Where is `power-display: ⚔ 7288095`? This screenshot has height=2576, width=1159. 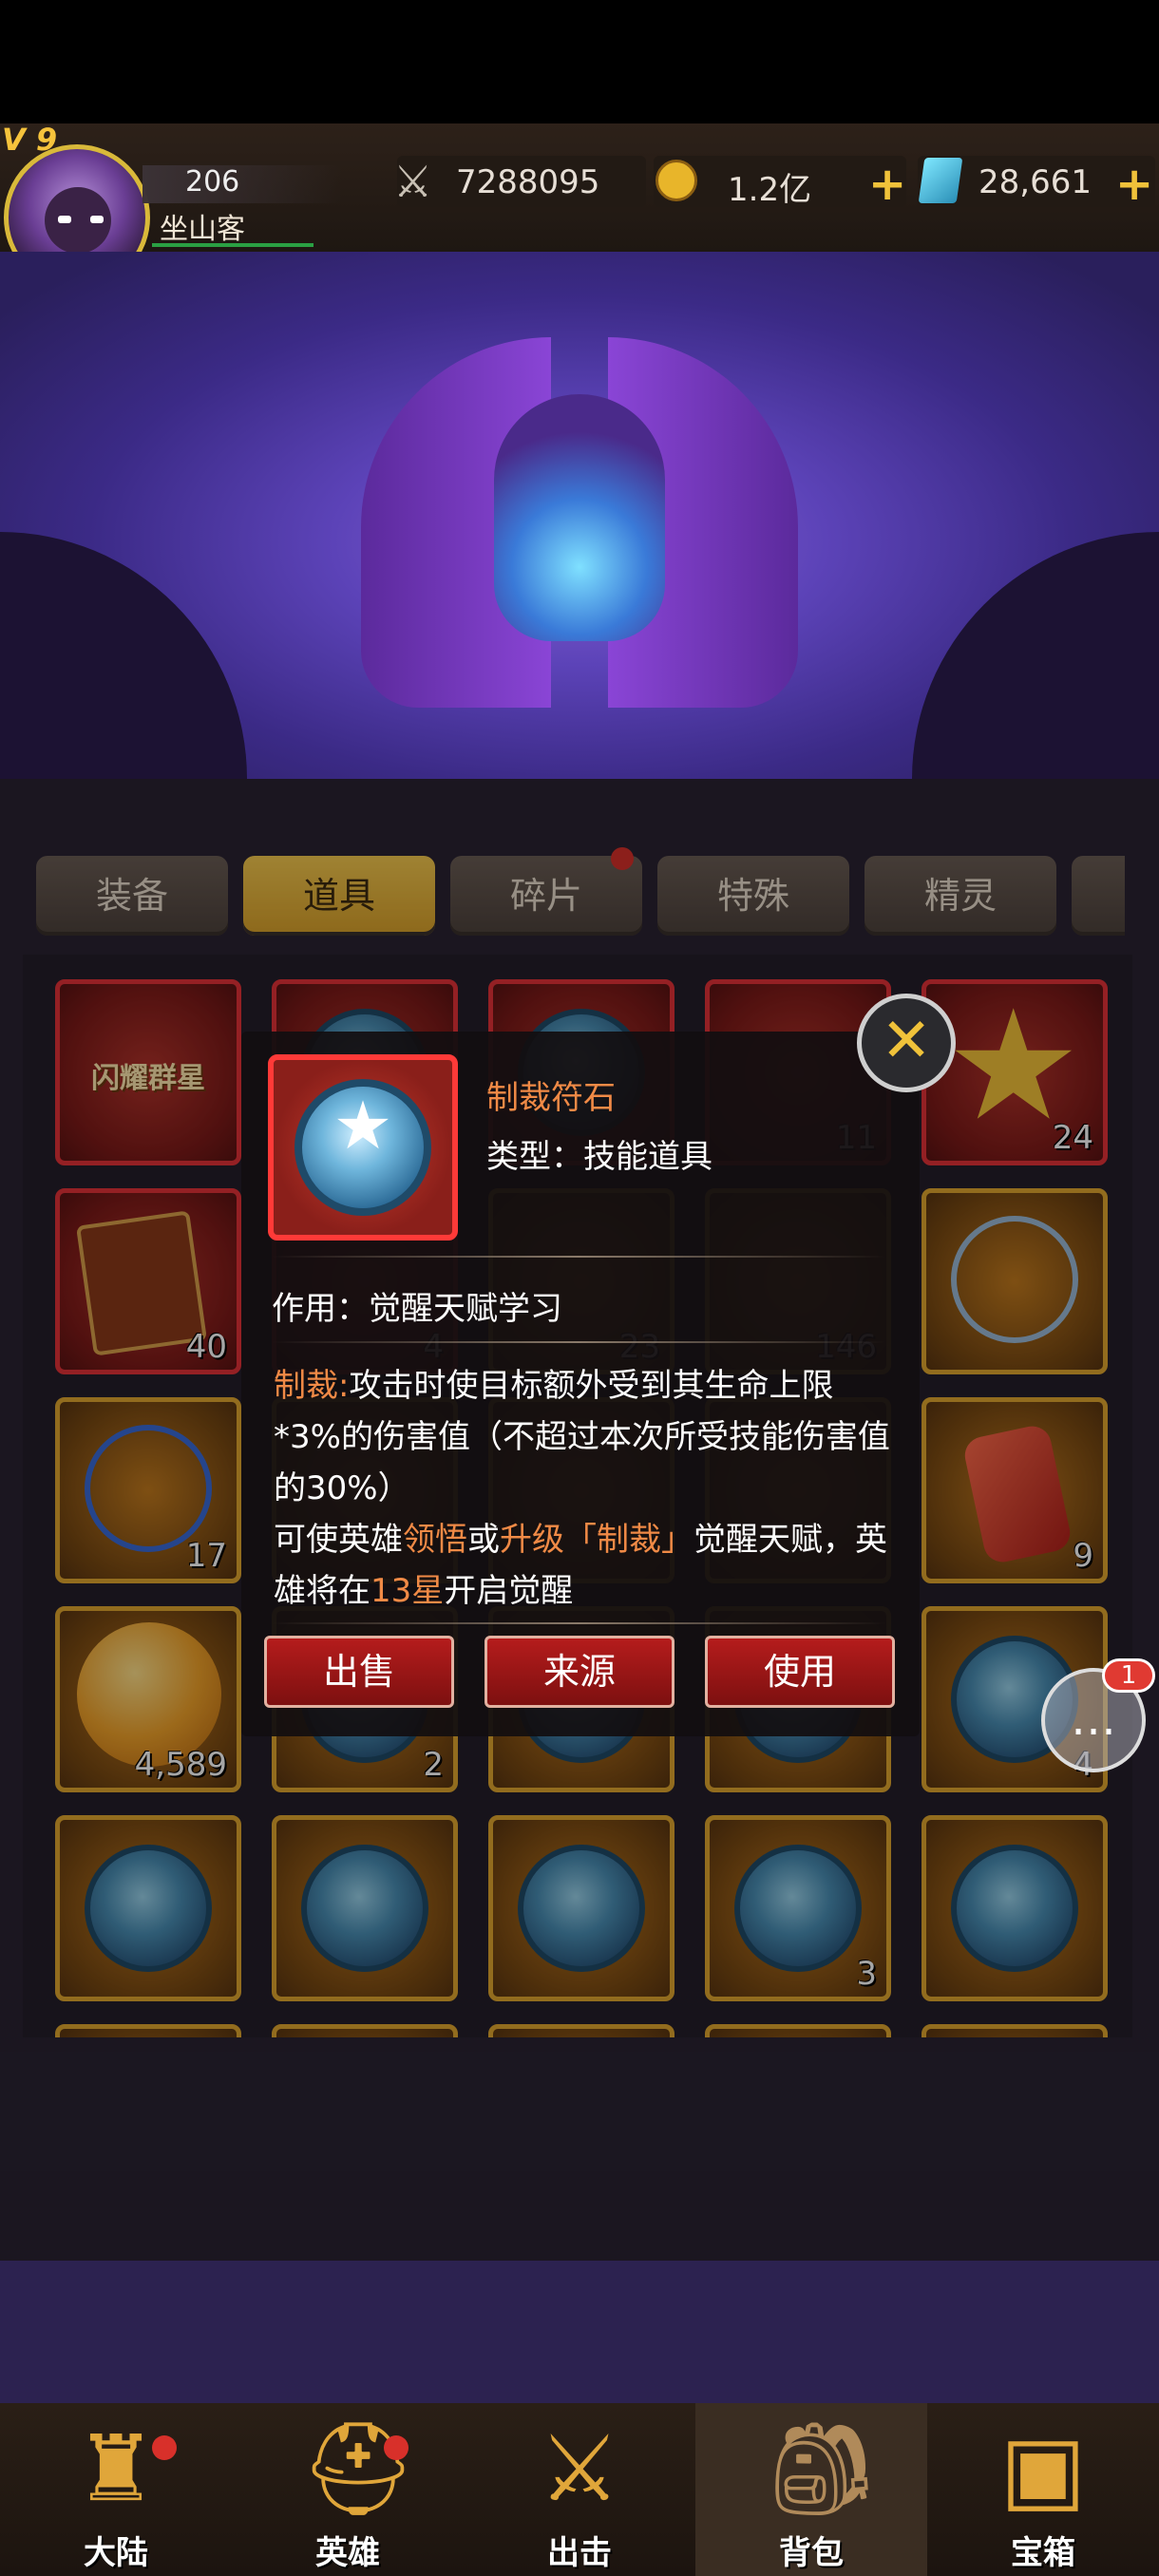
power-display: ⚔ 7288095 is located at coordinates (519, 181).